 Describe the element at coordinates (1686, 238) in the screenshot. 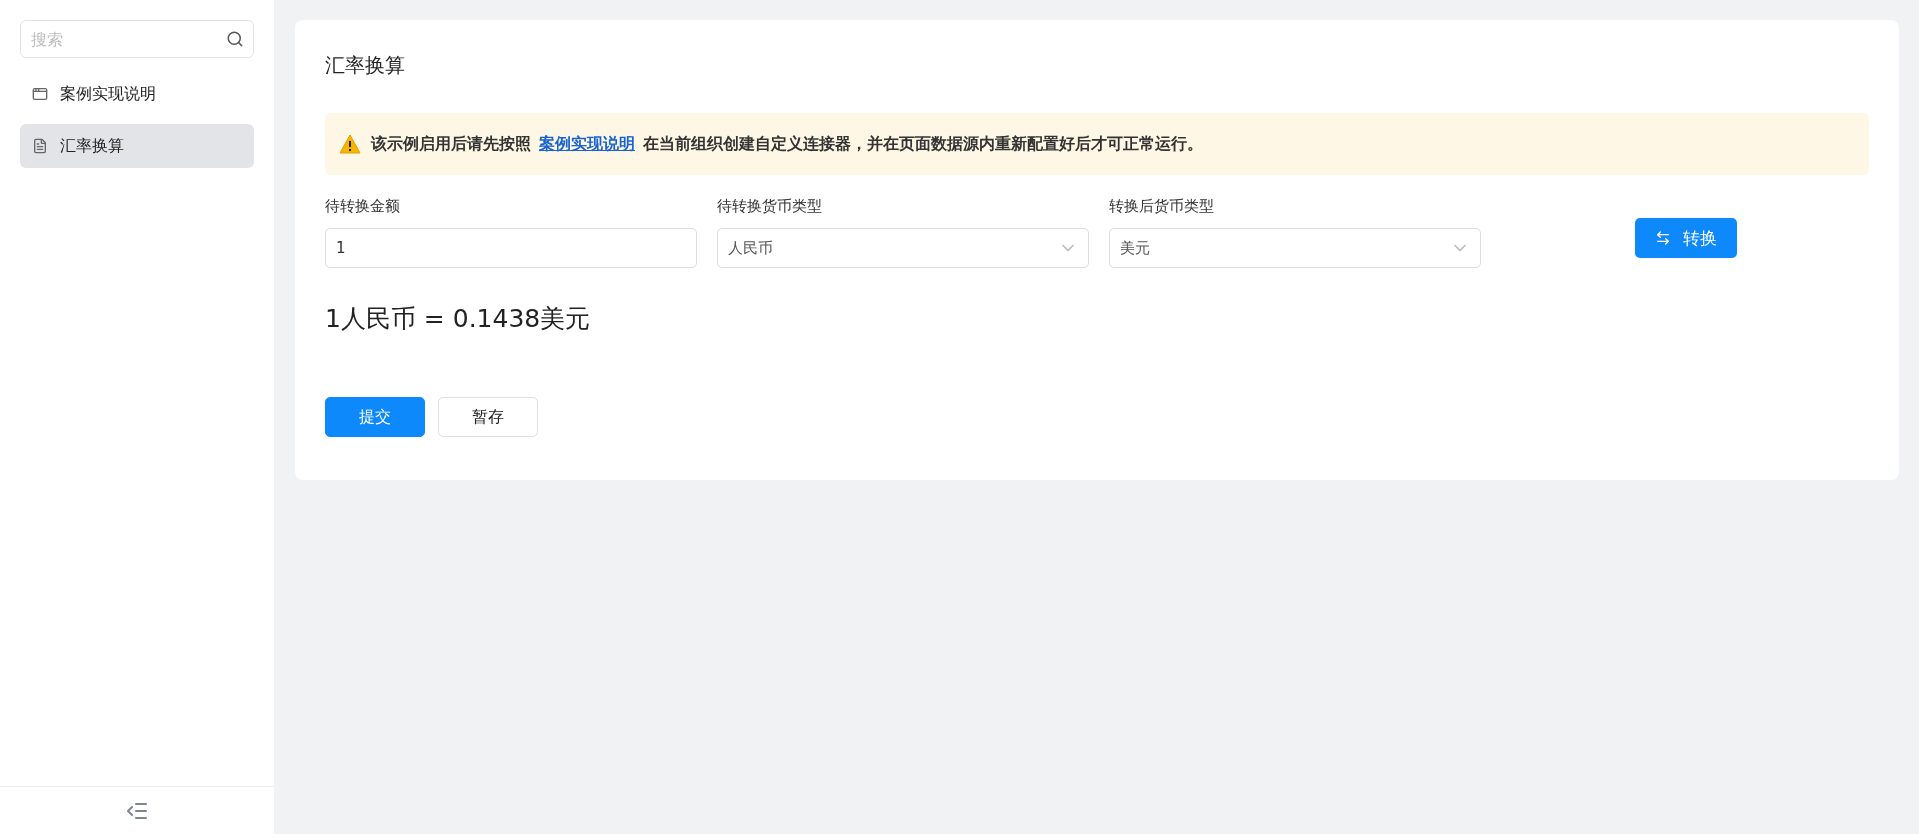

I see `convert-button: 转换` at that location.